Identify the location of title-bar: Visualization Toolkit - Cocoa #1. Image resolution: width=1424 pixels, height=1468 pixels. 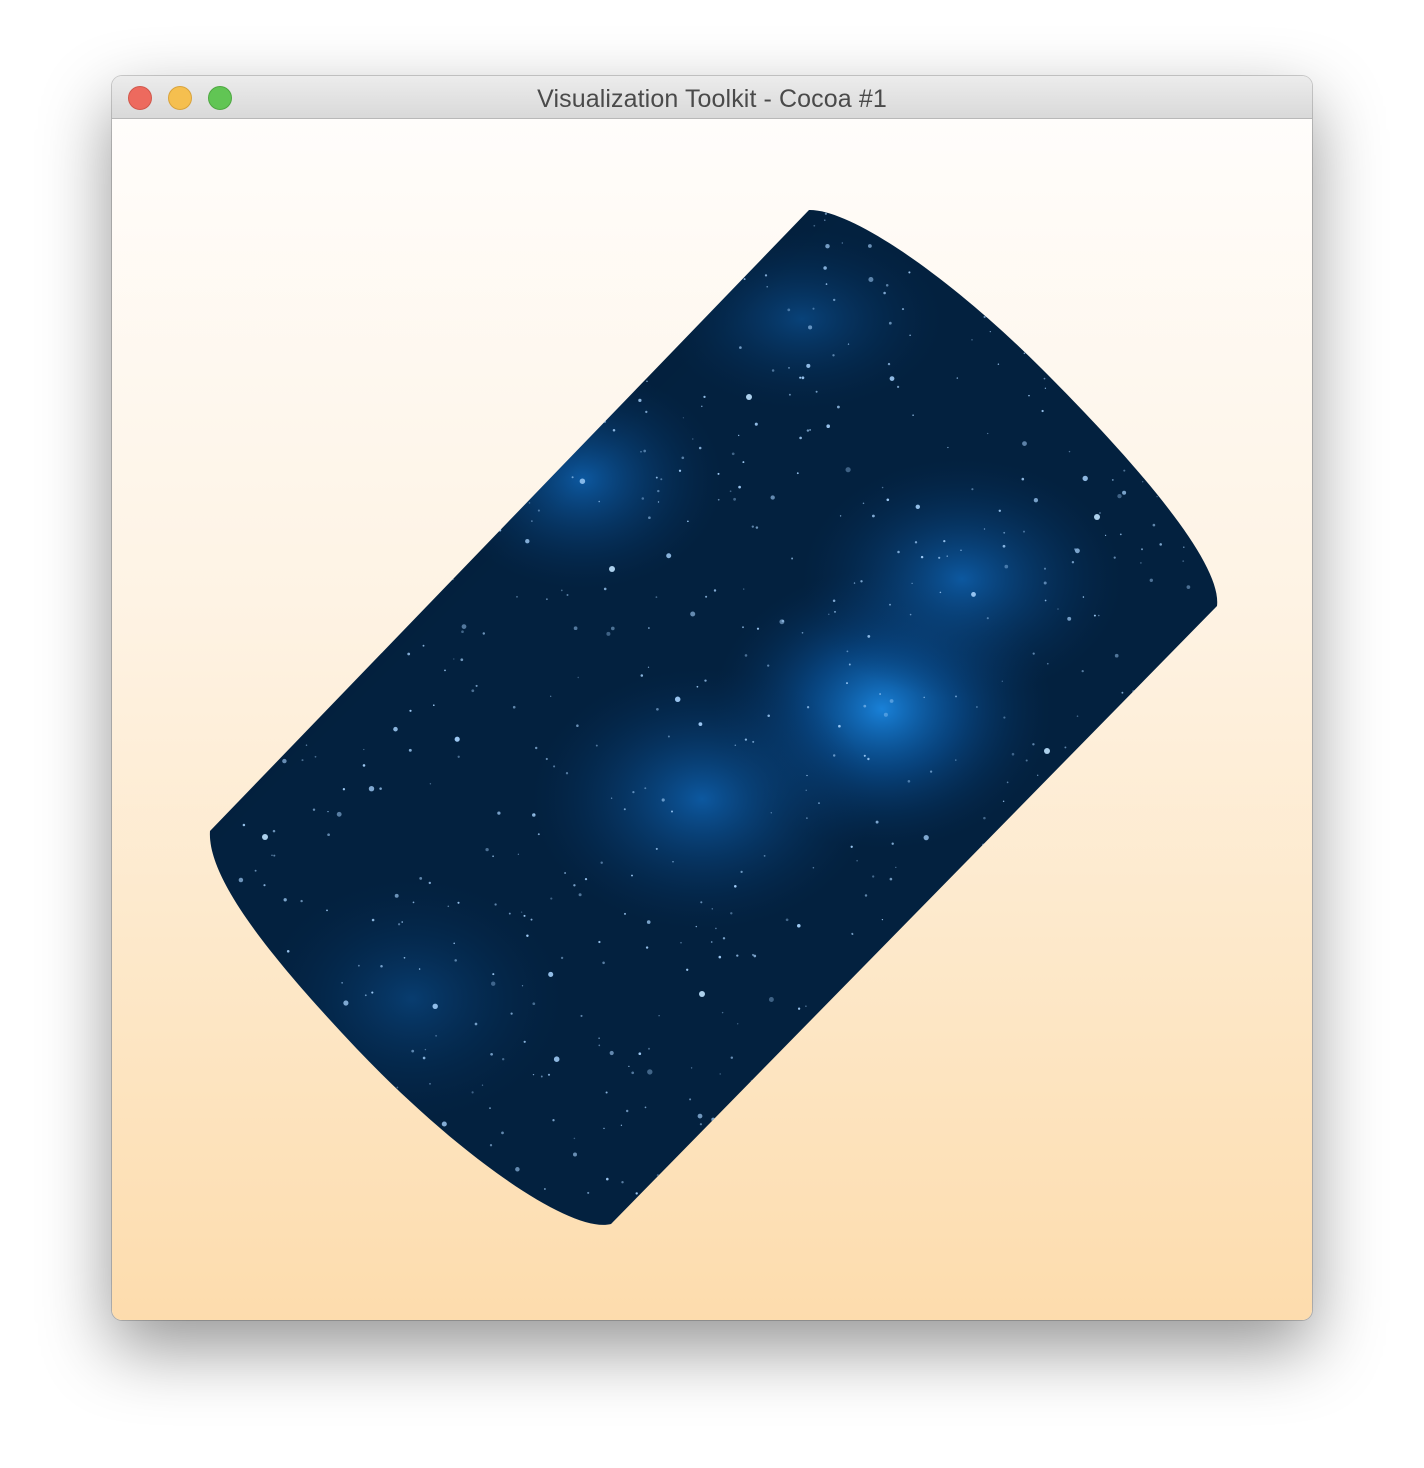
(712, 97).